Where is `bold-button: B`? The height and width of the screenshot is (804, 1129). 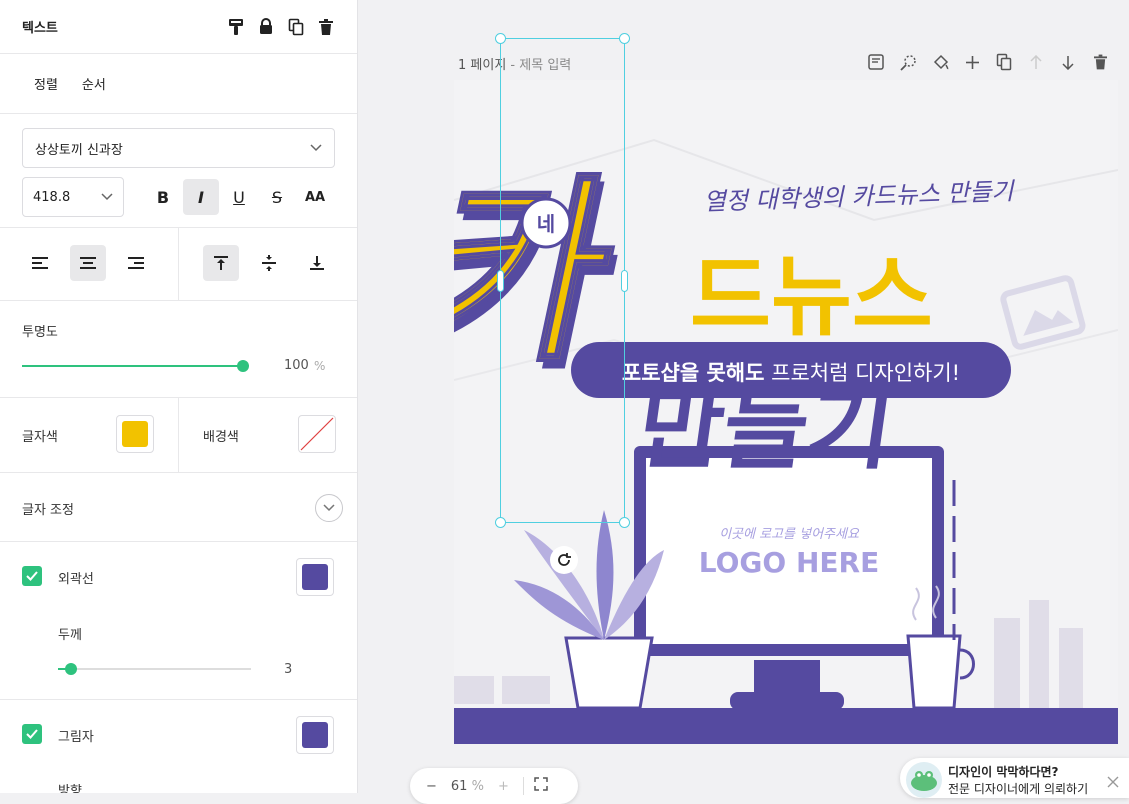
bold-button: B is located at coordinates (163, 197).